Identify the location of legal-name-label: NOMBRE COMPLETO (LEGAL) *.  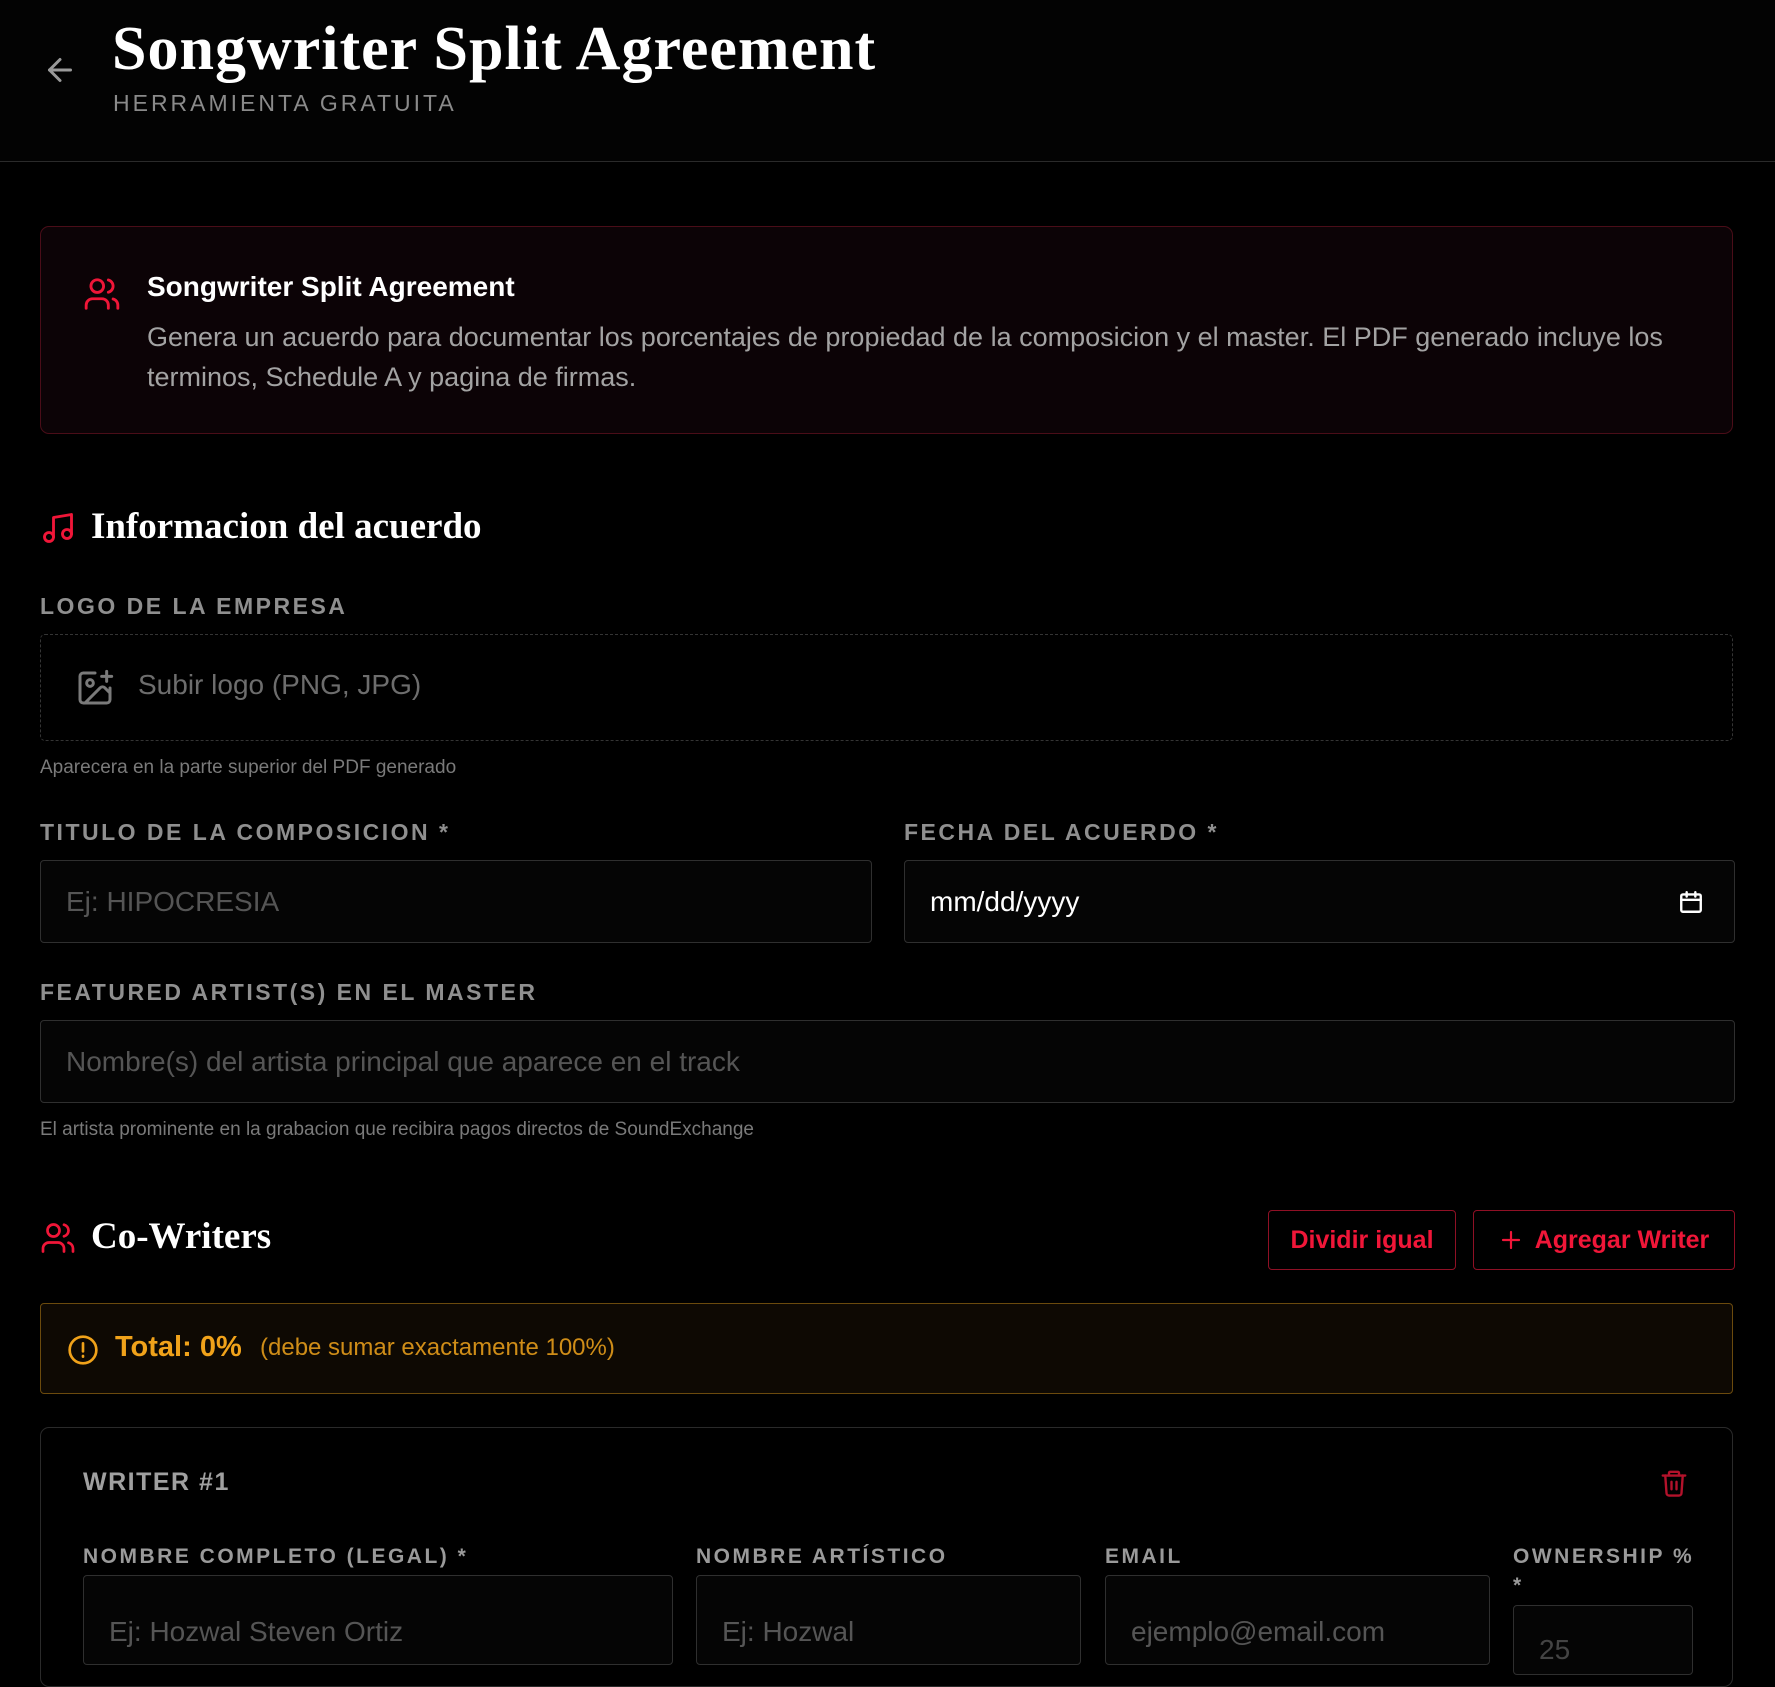
(276, 1556).